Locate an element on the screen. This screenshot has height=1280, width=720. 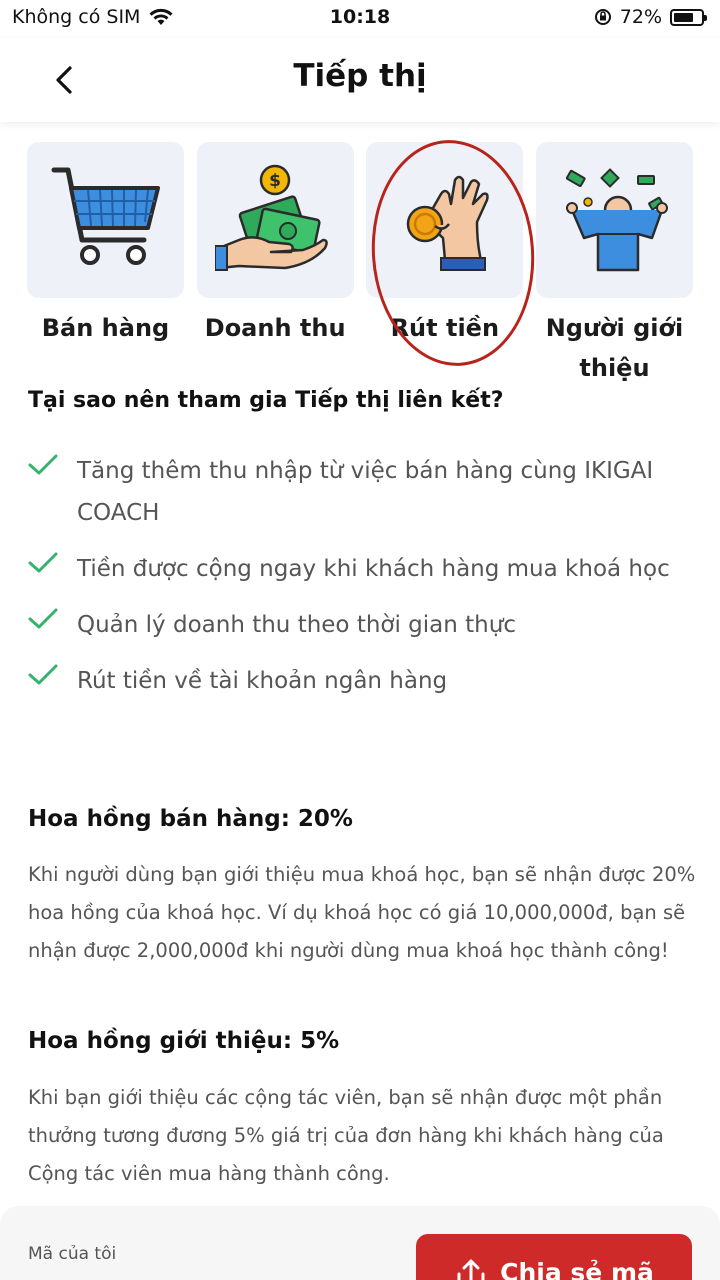
share-icon is located at coordinates (471, 1269).